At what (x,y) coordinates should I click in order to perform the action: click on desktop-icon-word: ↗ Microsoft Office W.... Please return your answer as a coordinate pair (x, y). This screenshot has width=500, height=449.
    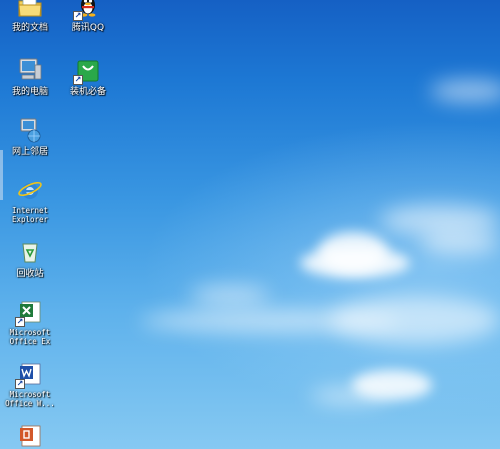
    Looking at the image, I should click on (30, 384).